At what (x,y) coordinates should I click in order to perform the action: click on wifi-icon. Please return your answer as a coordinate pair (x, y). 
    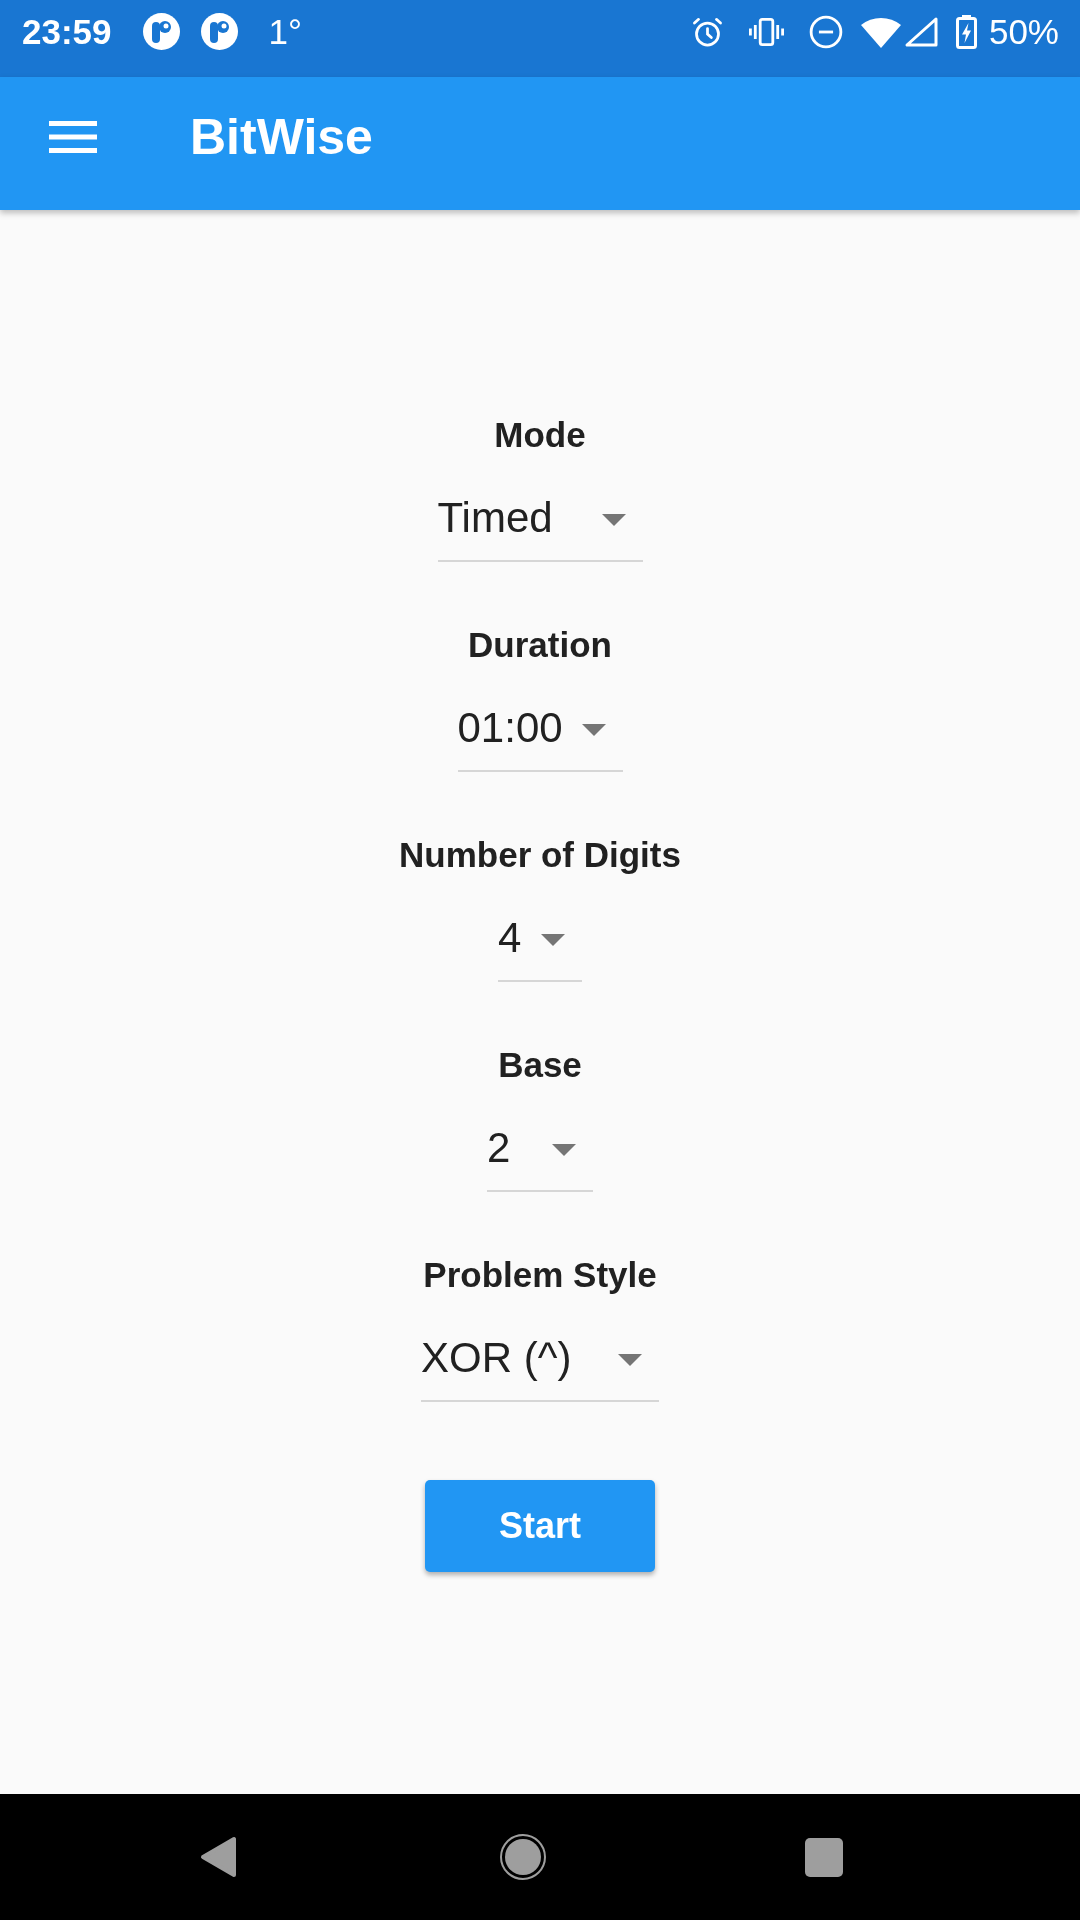
    Looking at the image, I should click on (880, 31).